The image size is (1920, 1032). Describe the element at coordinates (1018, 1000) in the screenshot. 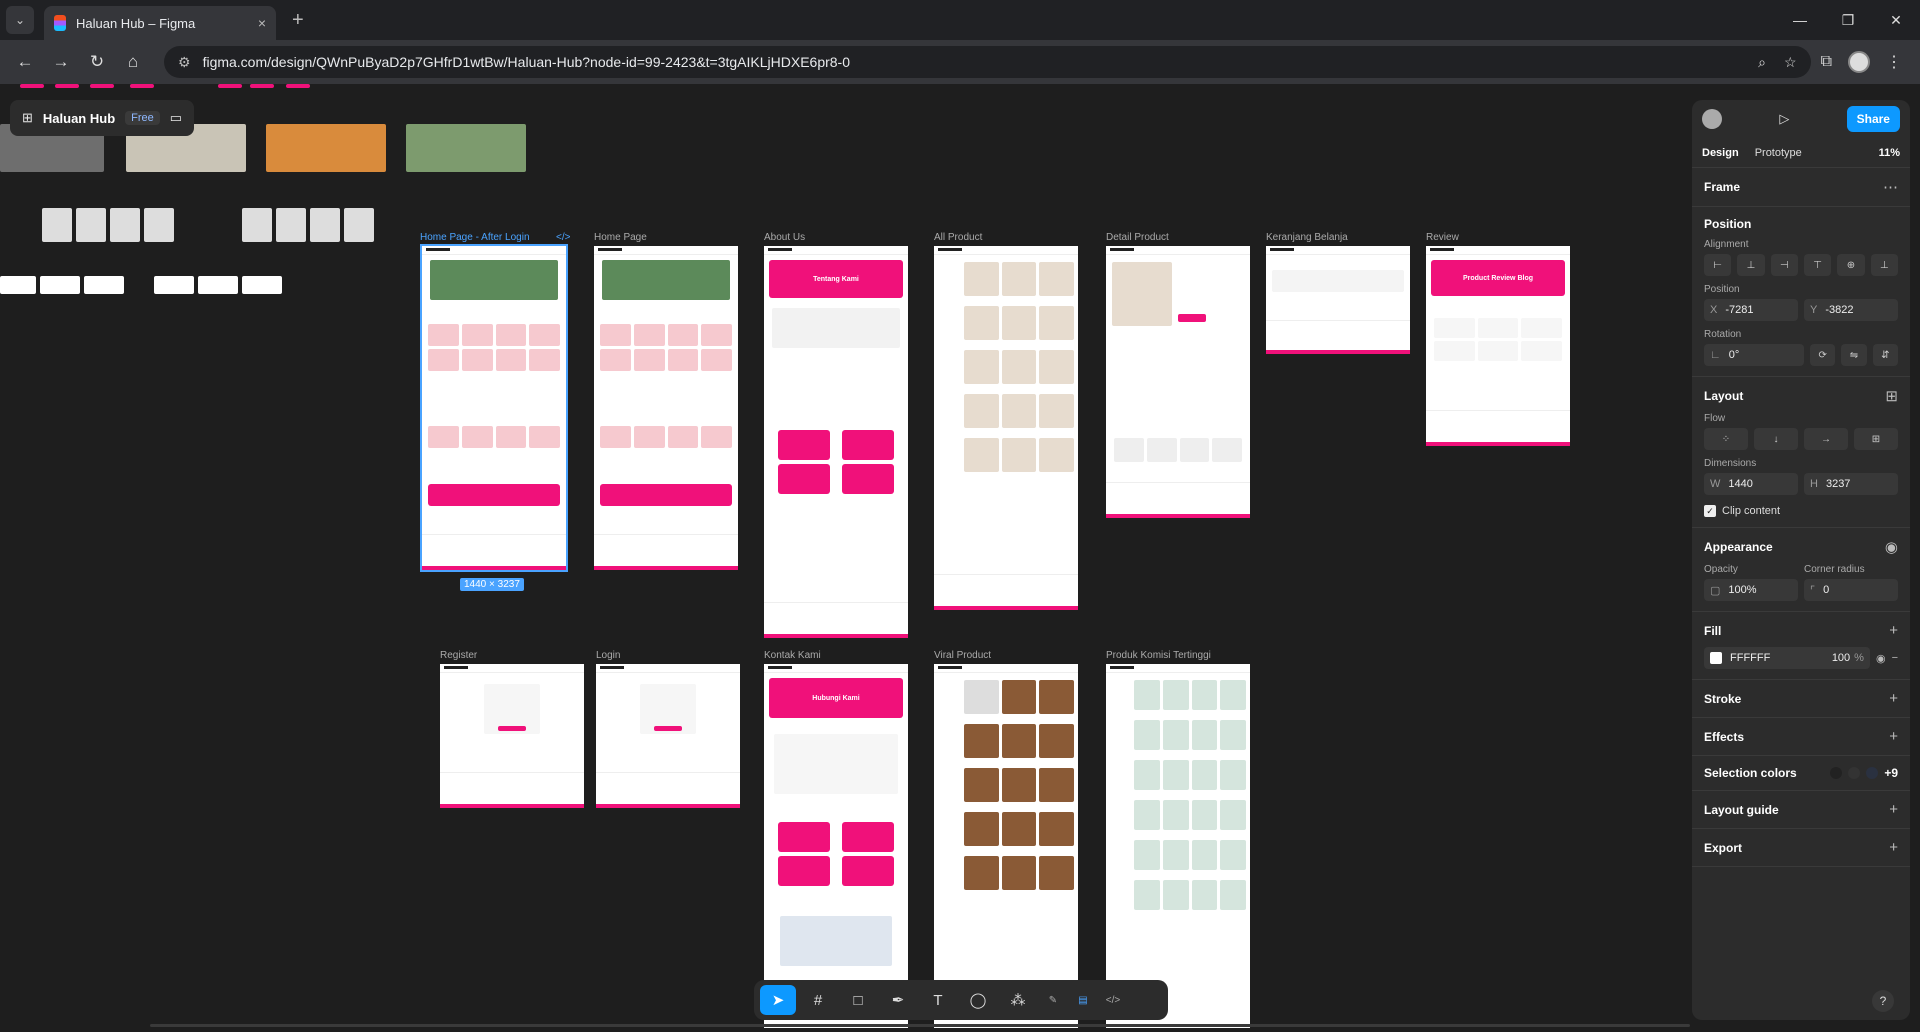

I see `actions-tool-icon: ⁂` at that location.